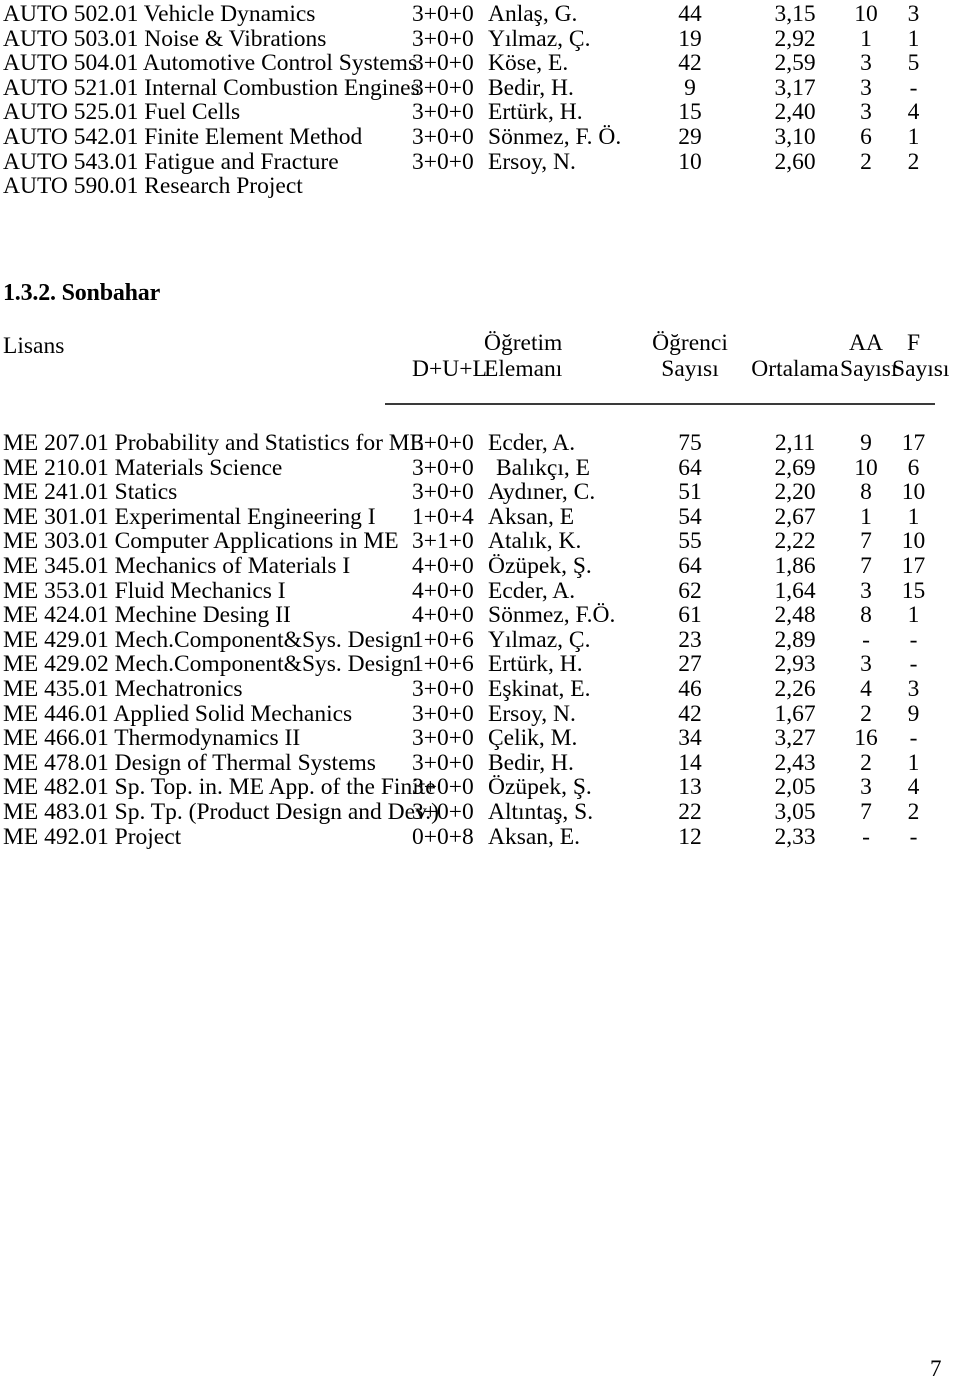 Image resolution: width=960 pixels, height=1391 pixels. What do you see at coordinates (171, 161) in the screenshot?
I see `graduate-code: AUTO 543.01 Fatigue and Fracture` at bounding box center [171, 161].